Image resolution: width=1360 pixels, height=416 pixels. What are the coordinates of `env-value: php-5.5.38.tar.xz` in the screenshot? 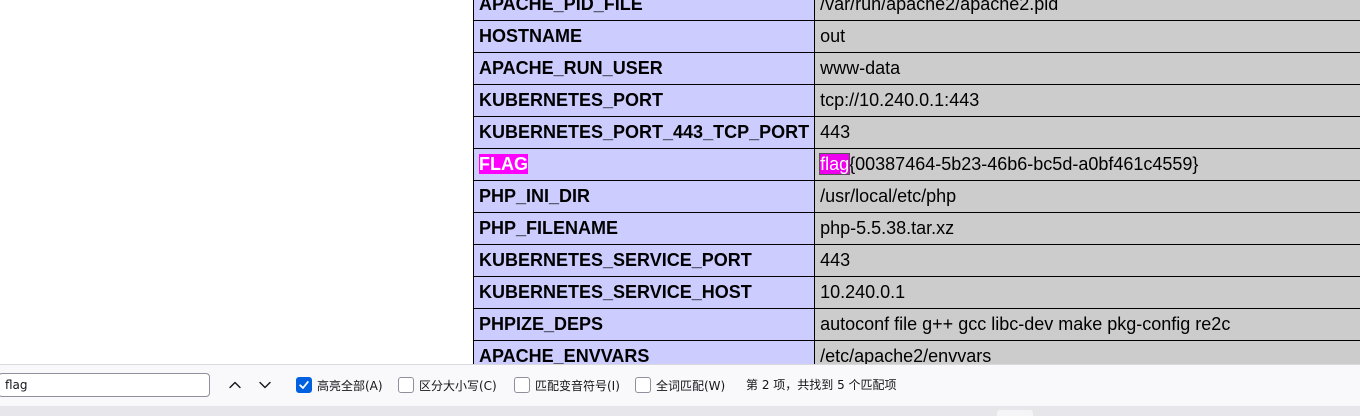 It's located at (1087, 228).